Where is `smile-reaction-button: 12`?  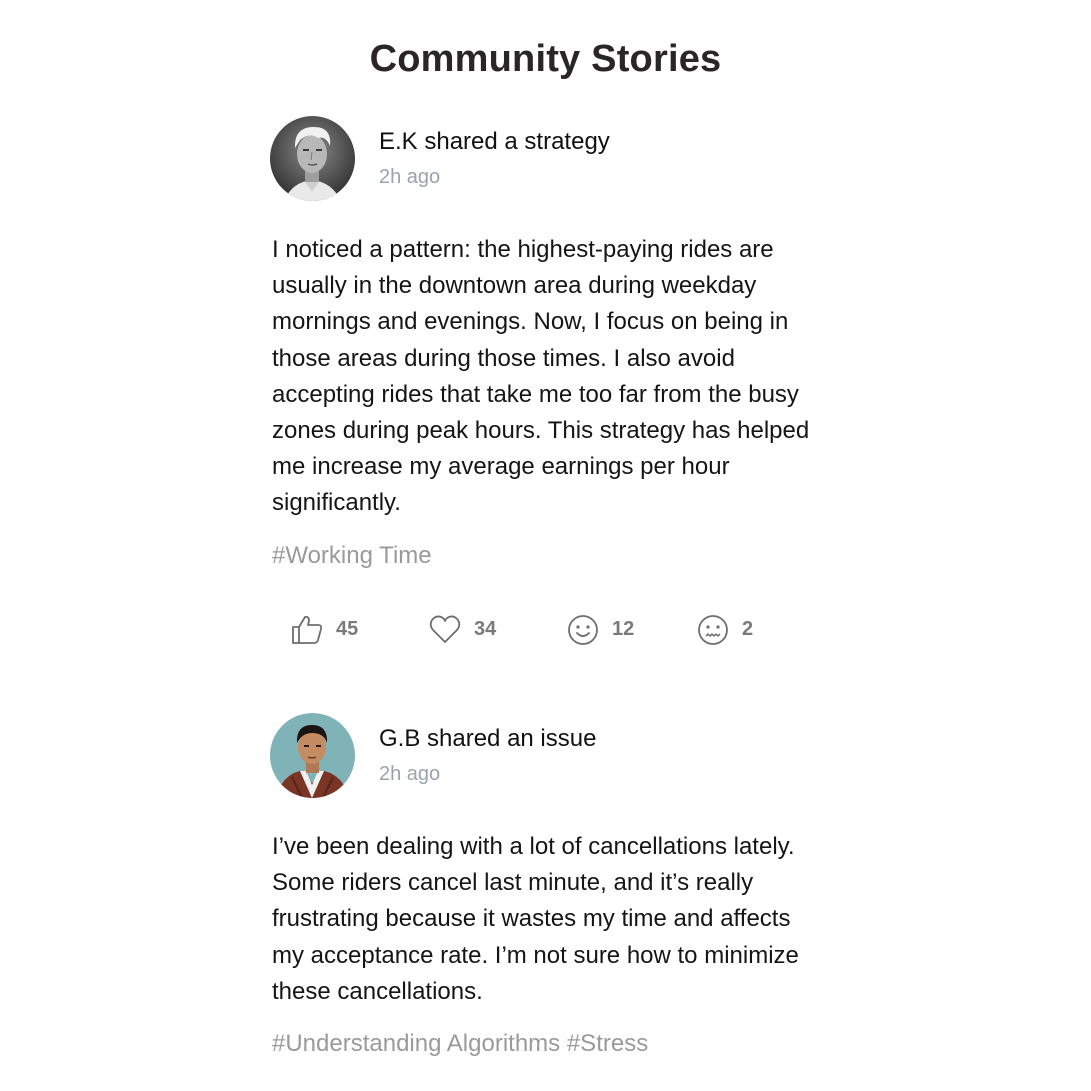 smile-reaction-button: 12 is located at coordinates (600, 630).